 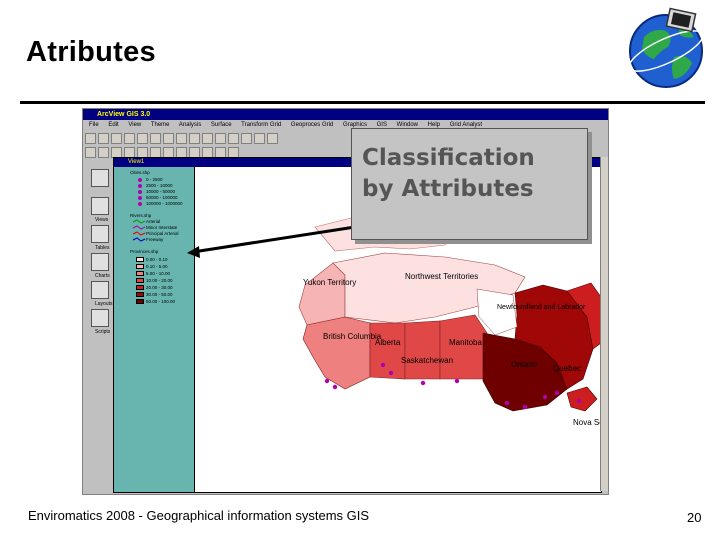 I want to click on callout-line-2: by Attributes, so click(x=448, y=189).